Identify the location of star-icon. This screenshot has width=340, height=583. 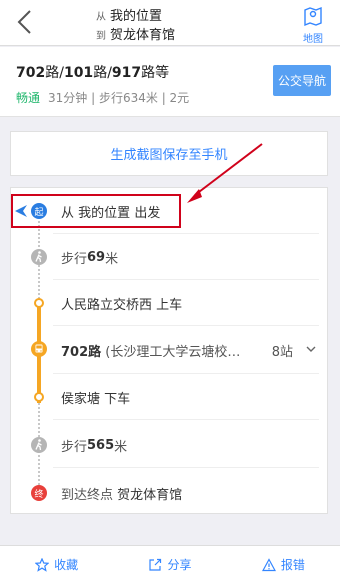
(42, 564).